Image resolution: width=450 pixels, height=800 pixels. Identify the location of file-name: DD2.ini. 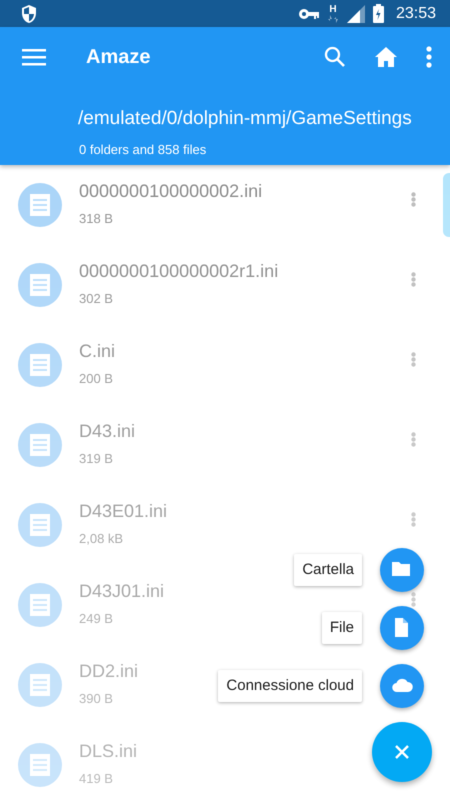
(108, 672).